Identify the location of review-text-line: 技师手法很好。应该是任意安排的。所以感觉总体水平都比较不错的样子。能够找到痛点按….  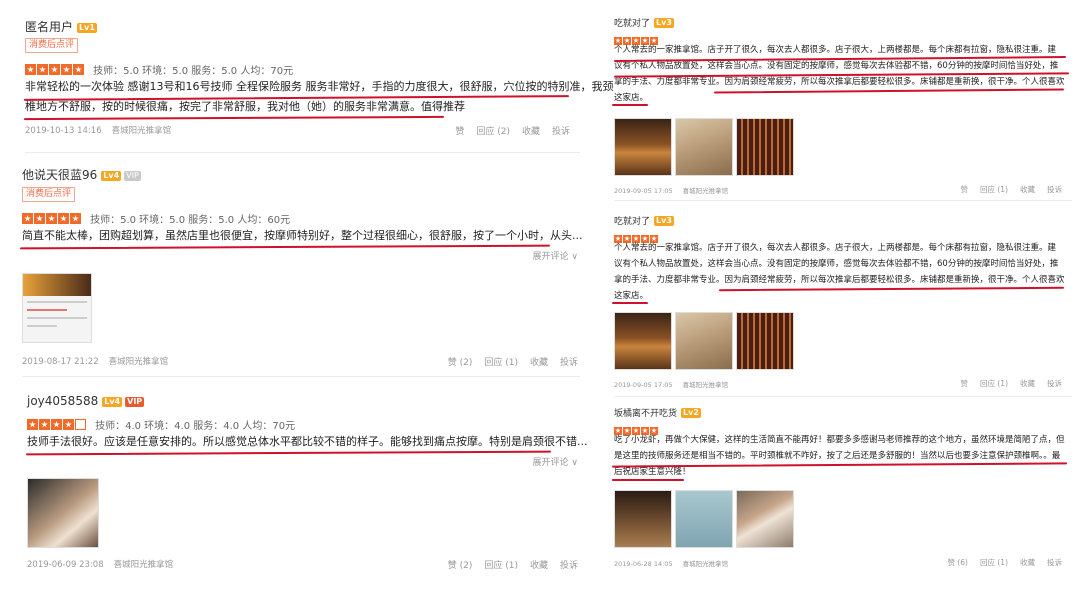
(307, 441).